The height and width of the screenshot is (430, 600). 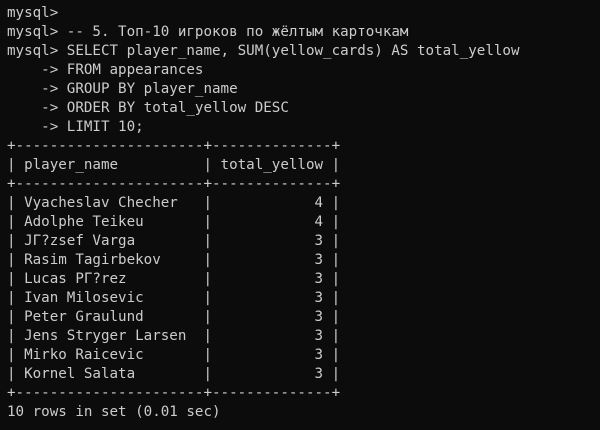 What do you see at coordinates (122, 89) in the screenshot?
I see `query-groupby-line: -> GROUP BY player_name` at bounding box center [122, 89].